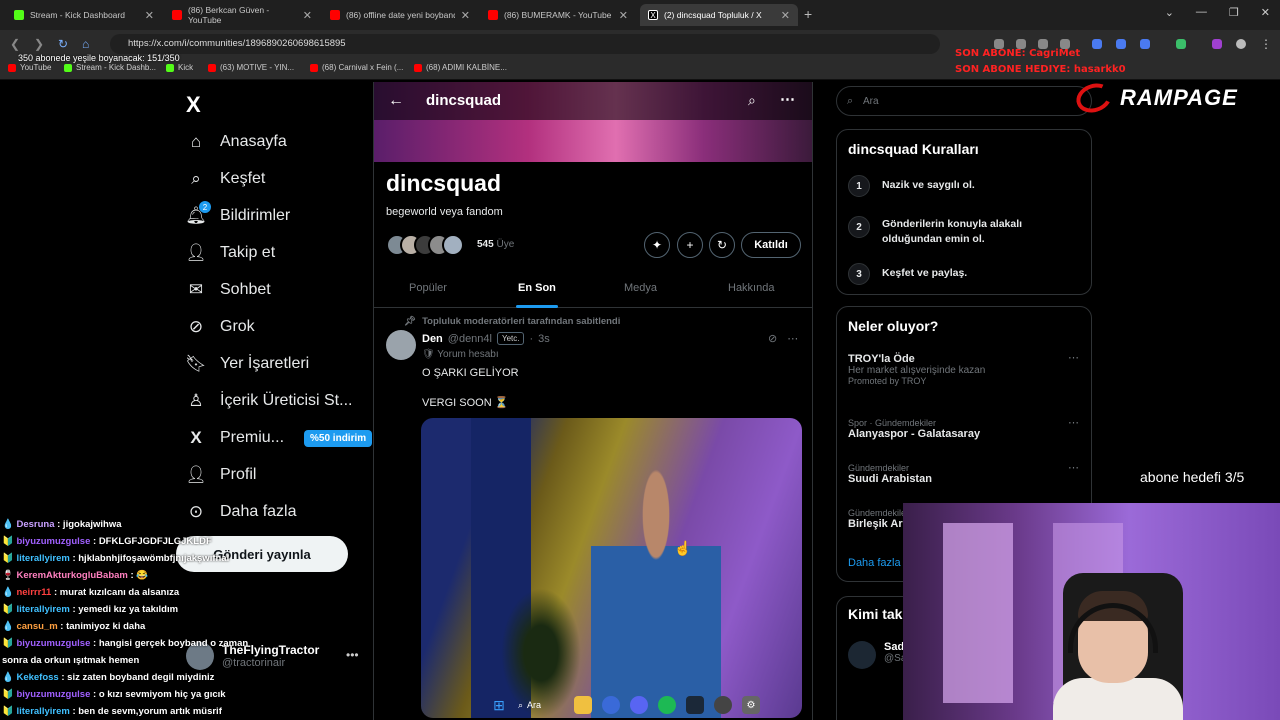 The width and height of the screenshot is (1280, 720). What do you see at coordinates (611, 568) in the screenshot?
I see `post-video` at bounding box center [611, 568].